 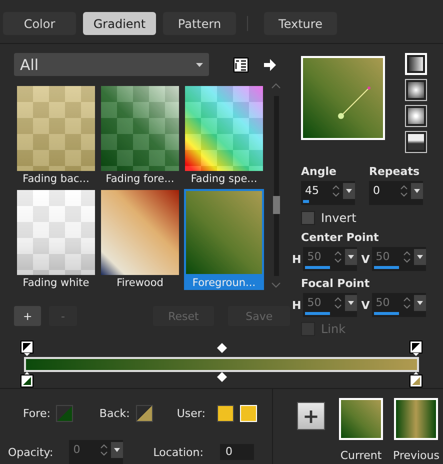 What do you see at coordinates (276, 205) in the screenshot?
I see `scroll-thumb` at bounding box center [276, 205].